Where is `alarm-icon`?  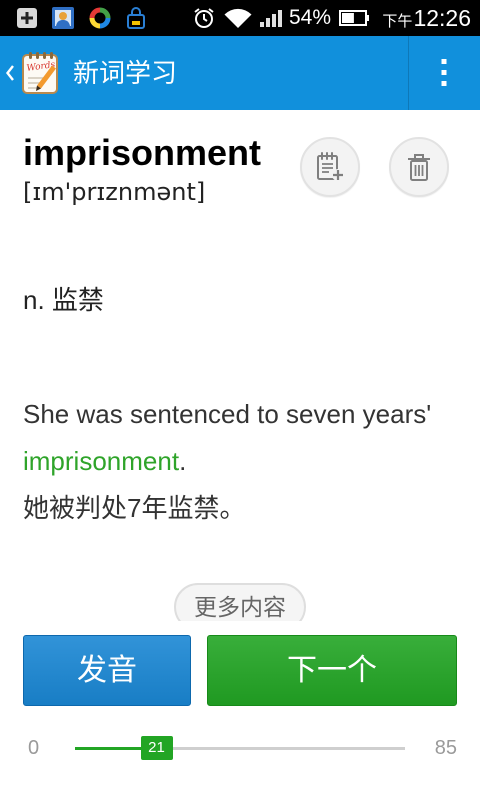 alarm-icon is located at coordinates (204, 18).